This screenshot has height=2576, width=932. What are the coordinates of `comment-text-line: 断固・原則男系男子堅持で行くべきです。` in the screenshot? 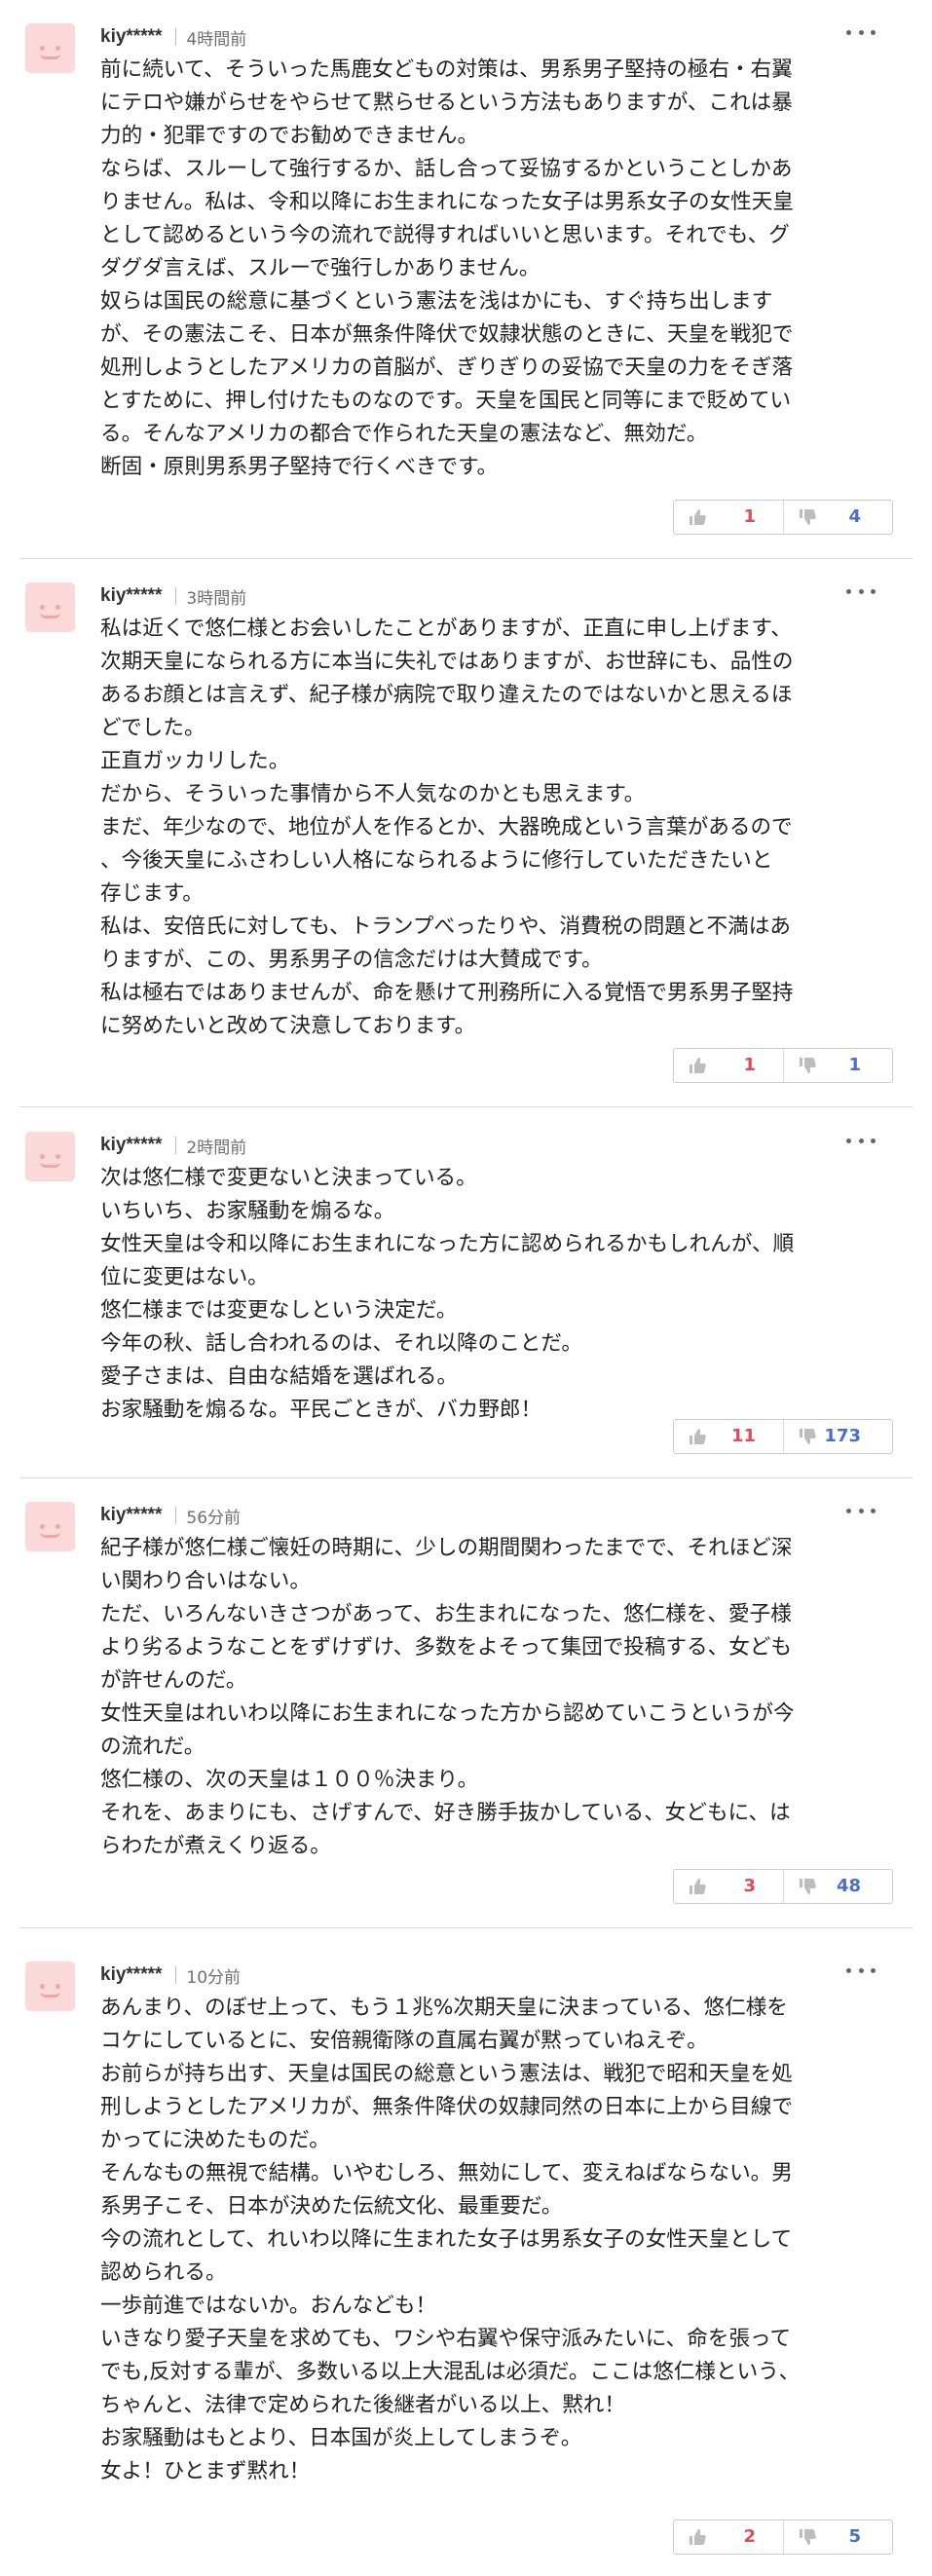 It's located at (299, 467).